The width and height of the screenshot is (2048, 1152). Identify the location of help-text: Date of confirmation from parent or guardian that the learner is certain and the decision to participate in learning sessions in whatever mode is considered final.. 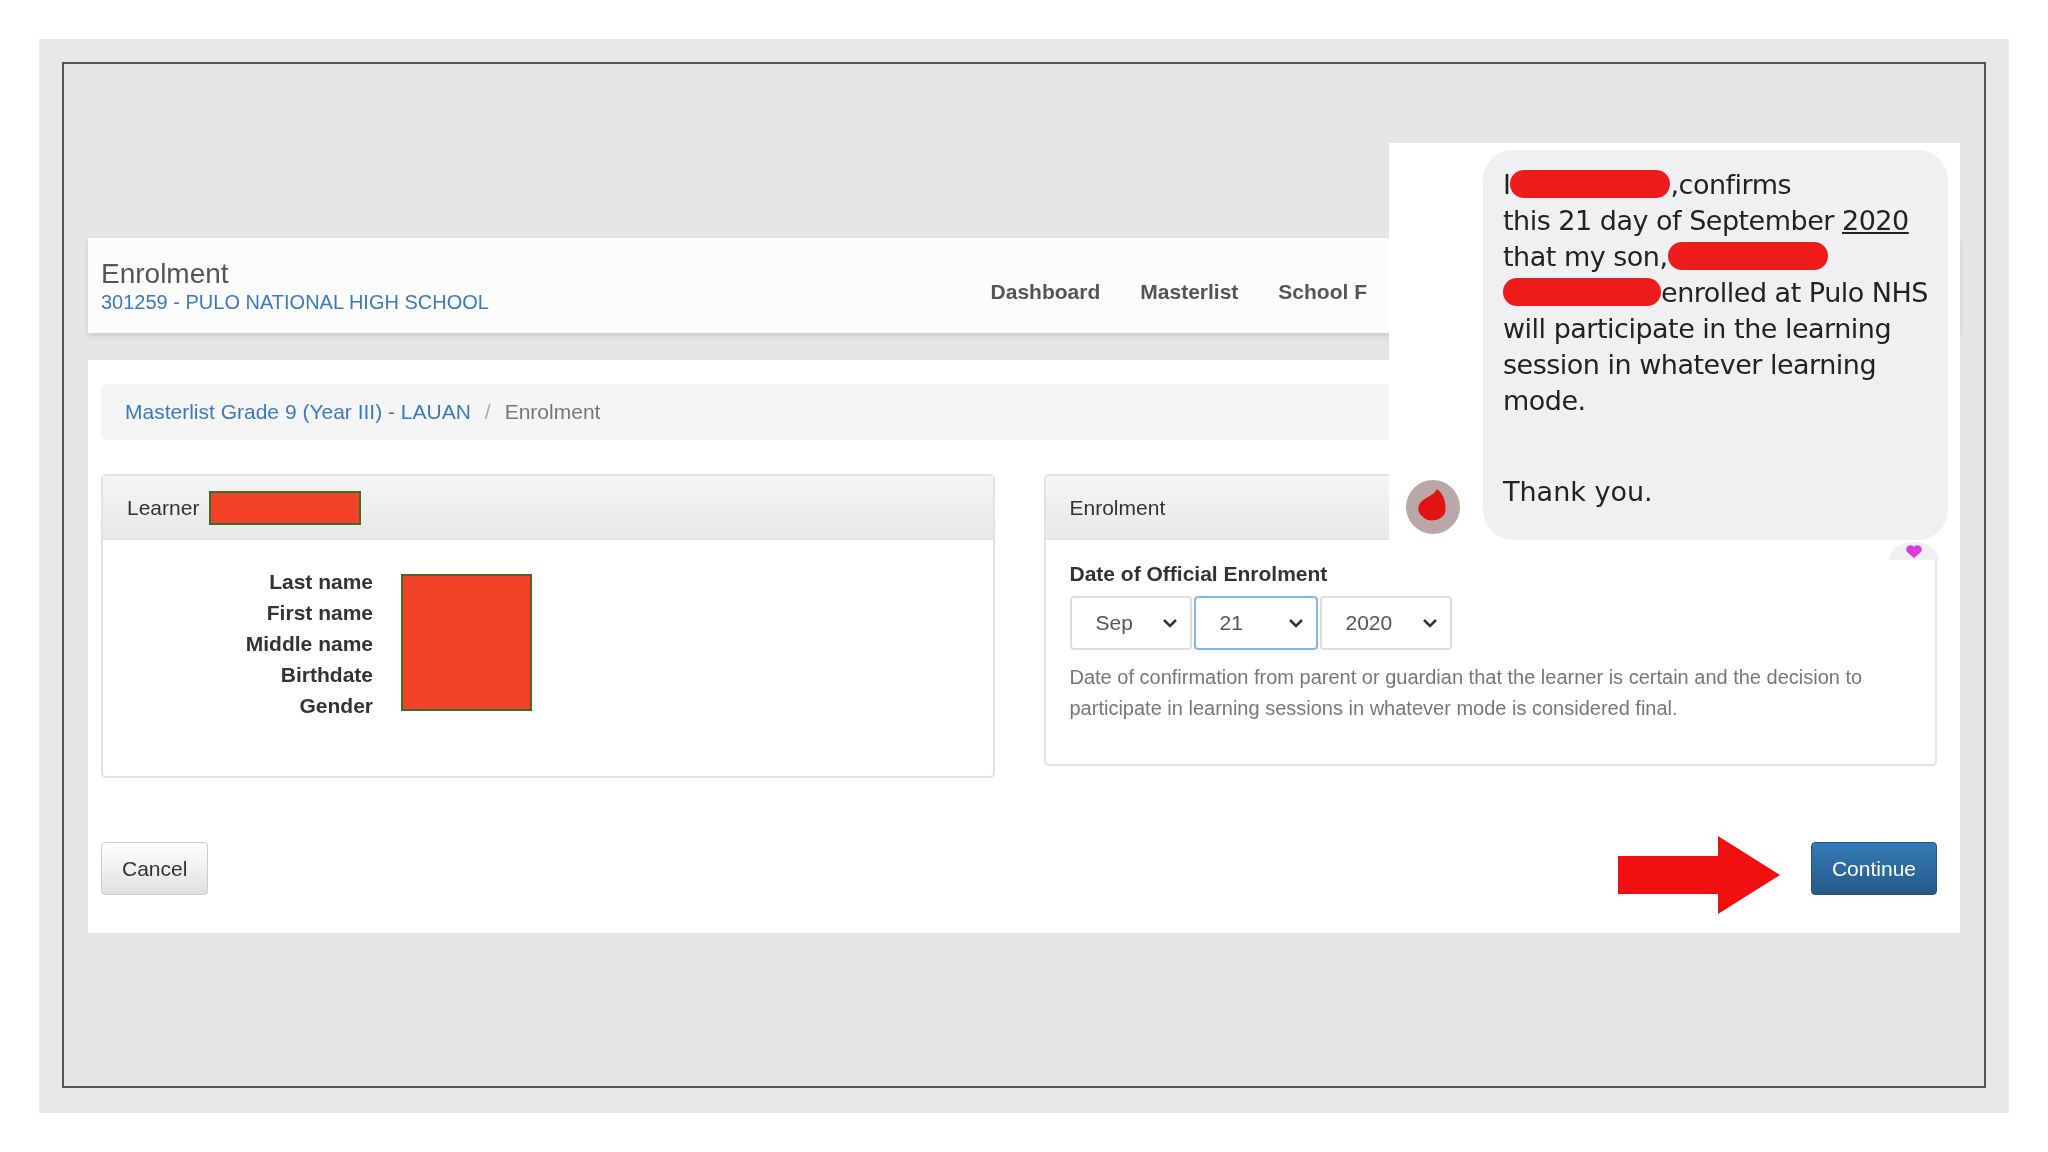
(1466, 693).